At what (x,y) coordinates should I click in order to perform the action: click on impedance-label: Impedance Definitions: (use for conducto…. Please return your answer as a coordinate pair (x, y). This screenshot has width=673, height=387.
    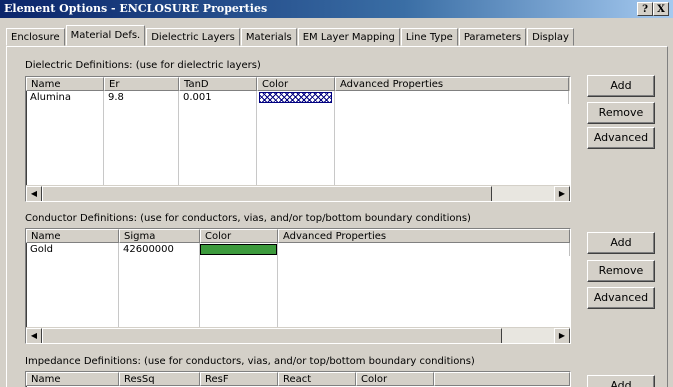
    Looking at the image, I should click on (250, 361).